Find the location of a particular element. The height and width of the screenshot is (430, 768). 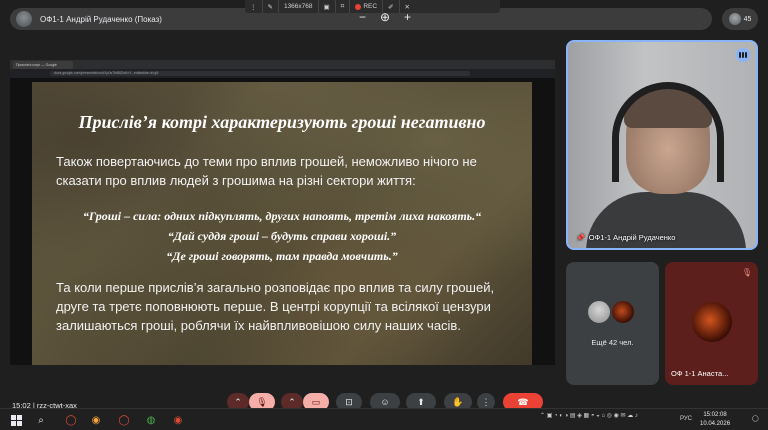

opera-icon: ◯ is located at coordinates (71, 420).